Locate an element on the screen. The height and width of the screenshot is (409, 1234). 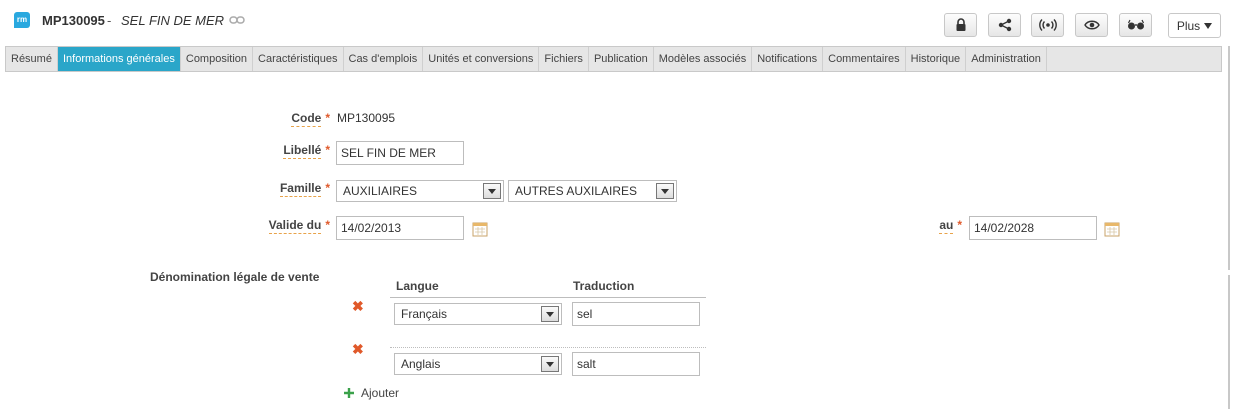
column-header-langue: Langue is located at coordinates (417, 286).